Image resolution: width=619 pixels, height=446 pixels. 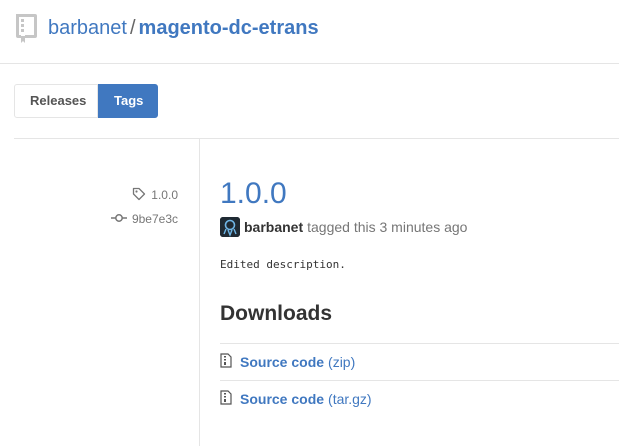 What do you see at coordinates (282, 362) in the screenshot?
I see `download-source-zip-link: Source code` at bounding box center [282, 362].